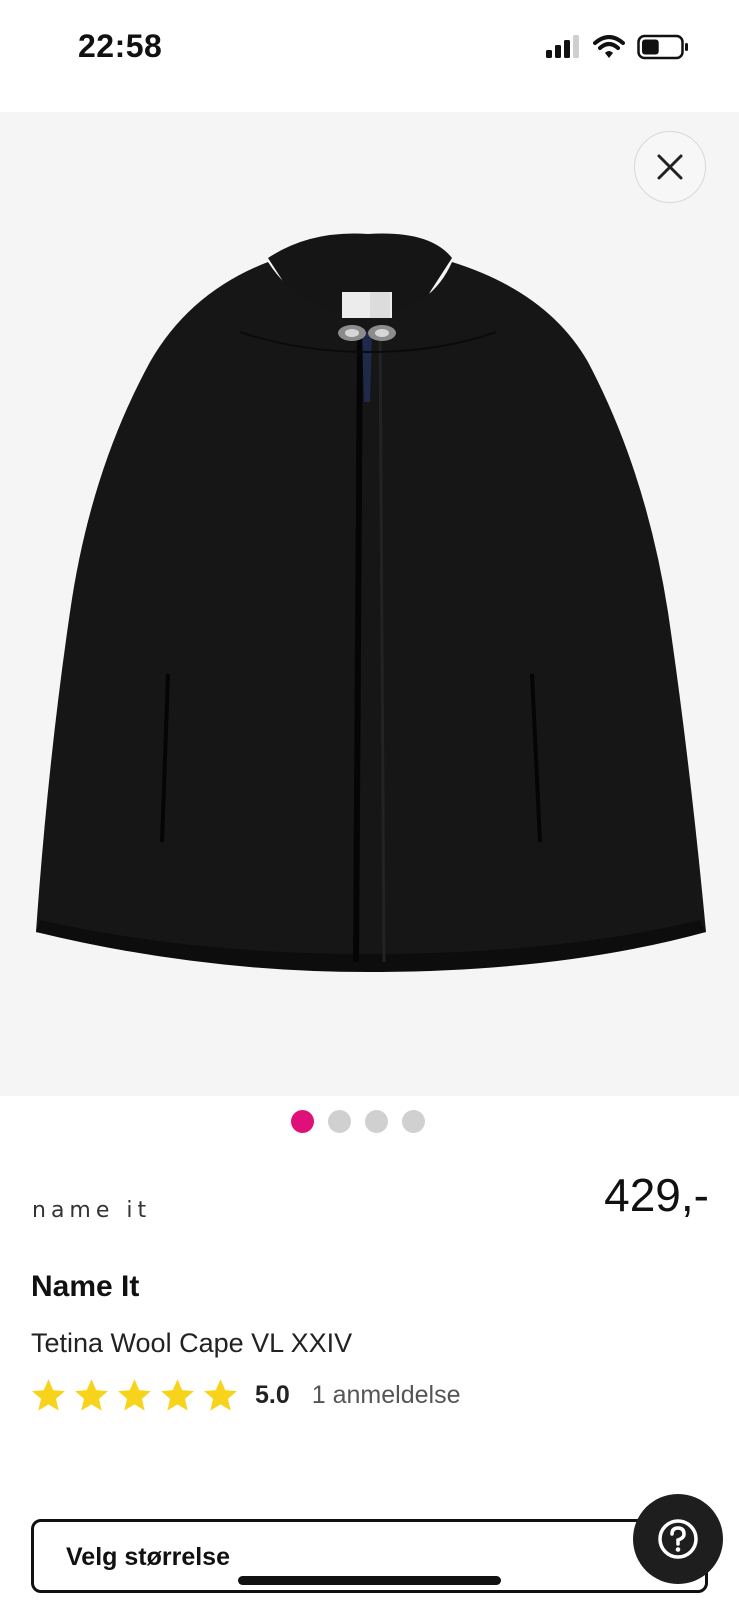  What do you see at coordinates (656, 1195) in the screenshot?
I see `product-price: 429,-` at bounding box center [656, 1195].